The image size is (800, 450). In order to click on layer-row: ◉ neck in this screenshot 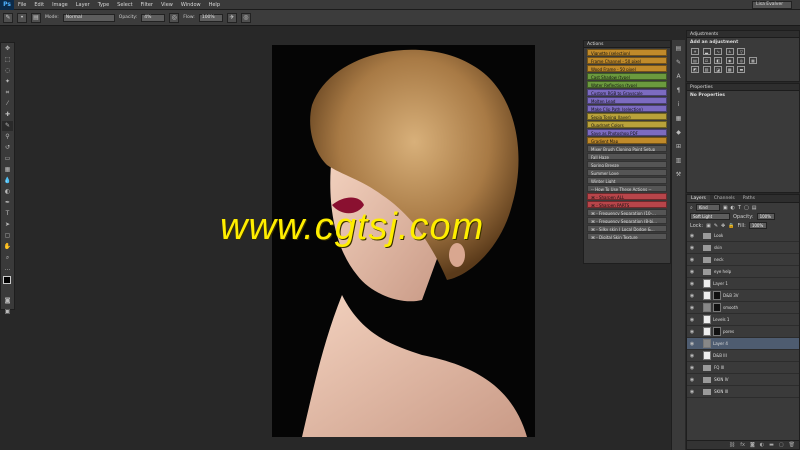, I will do `click(743, 260)`.